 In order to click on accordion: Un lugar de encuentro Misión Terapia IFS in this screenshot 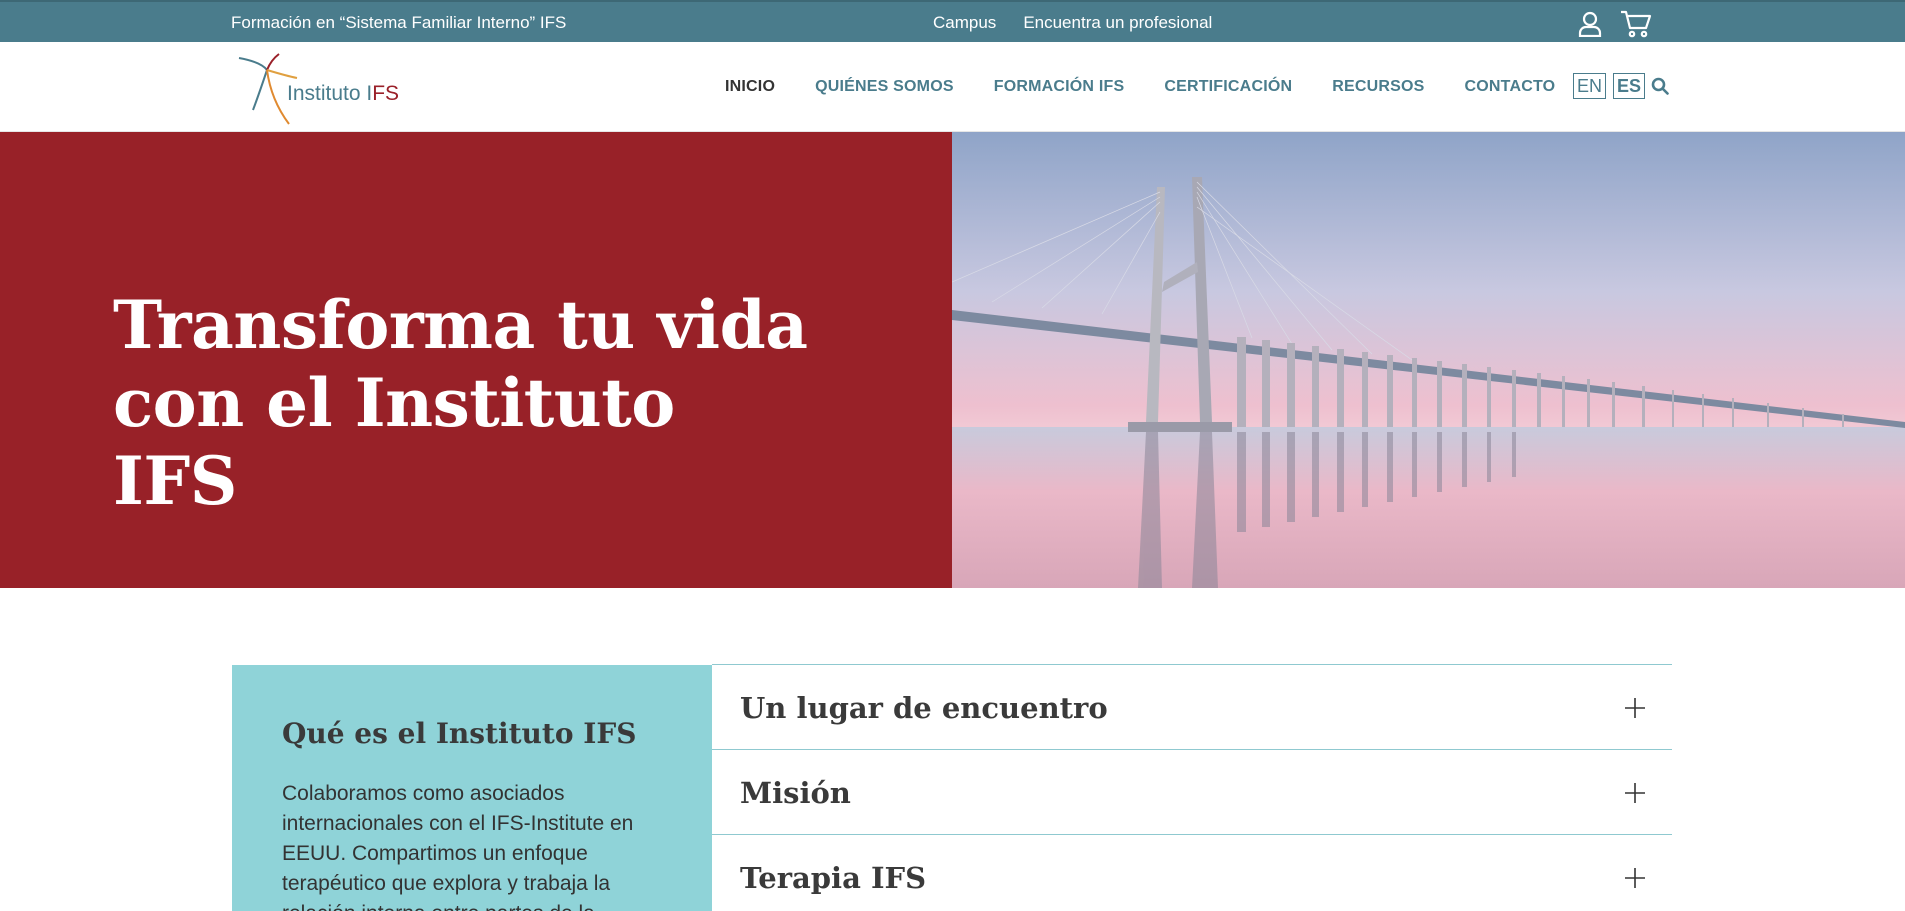, I will do `click(1192, 787)`.